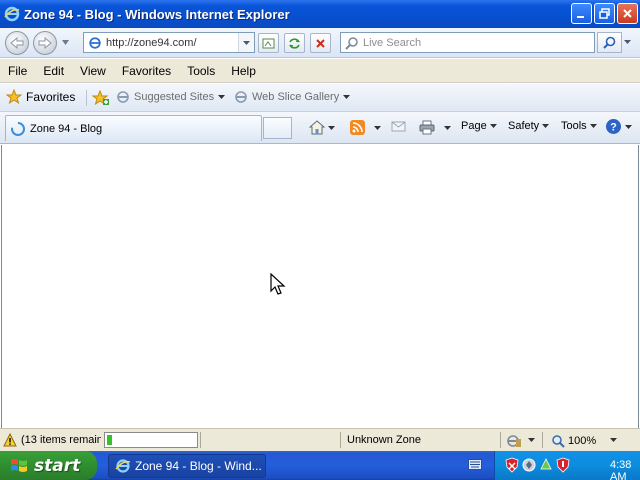  What do you see at coordinates (18, 128) in the screenshot?
I see `loading-spinner-icon` at bounding box center [18, 128].